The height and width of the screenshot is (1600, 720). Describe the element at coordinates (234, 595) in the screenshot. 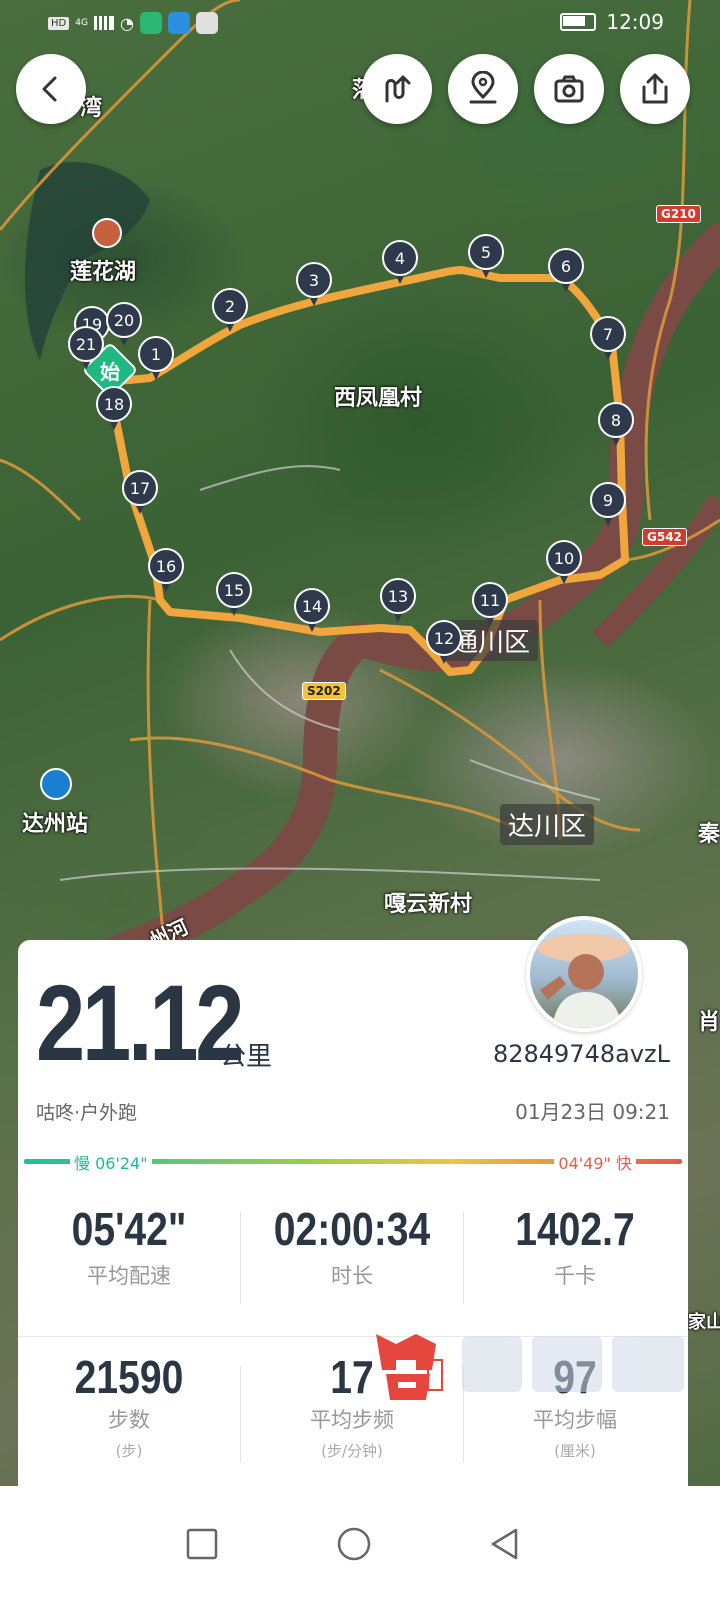

I see `km-marker-15: 15` at that location.